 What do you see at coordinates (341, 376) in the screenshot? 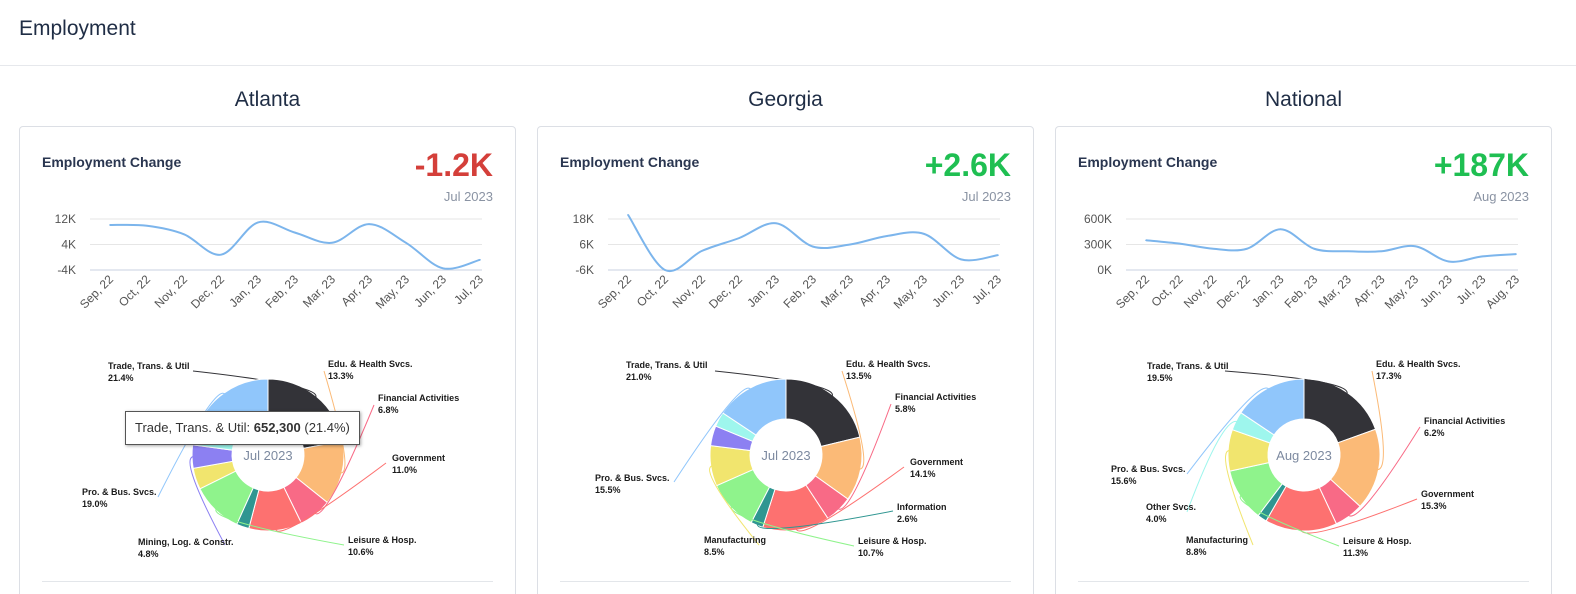
I see `slice-pct: 13.3%` at bounding box center [341, 376].